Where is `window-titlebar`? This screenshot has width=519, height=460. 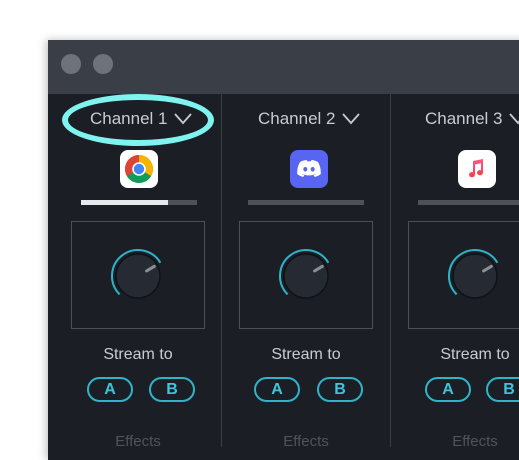
window-titlebar is located at coordinates (283, 67).